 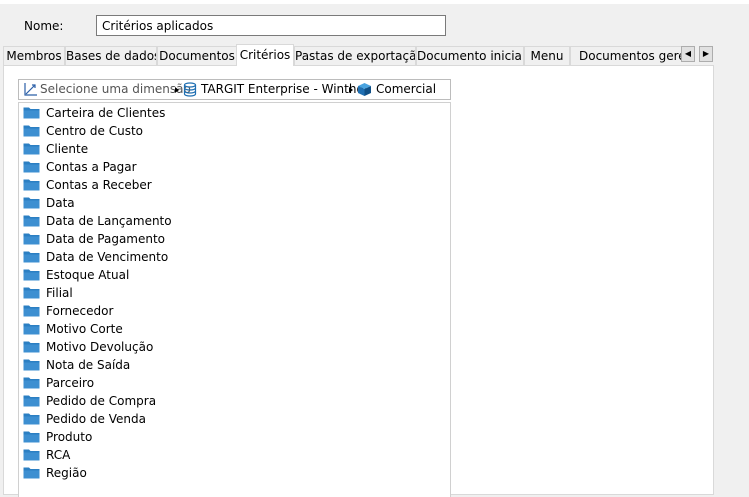 What do you see at coordinates (94, 131) in the screenshot?
I see `tree-item-label: Centro de Custo` at bounding box center [94, 131].